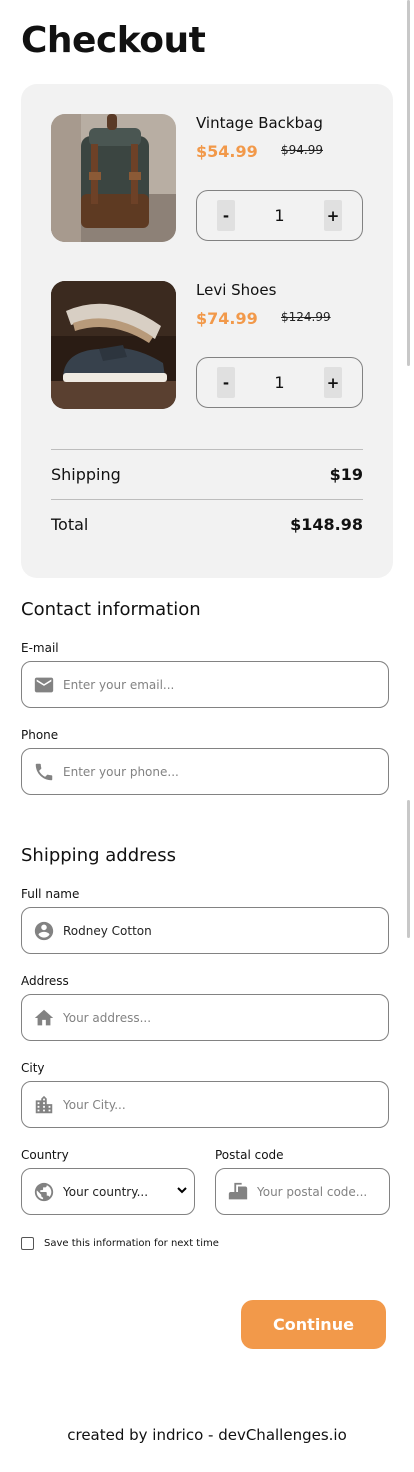 This screenshot has height=1472, width=414. What do you see at coordinates (323, 1191) in the screenshot?
I see `postal-input` at bounding box center [323, 1191].